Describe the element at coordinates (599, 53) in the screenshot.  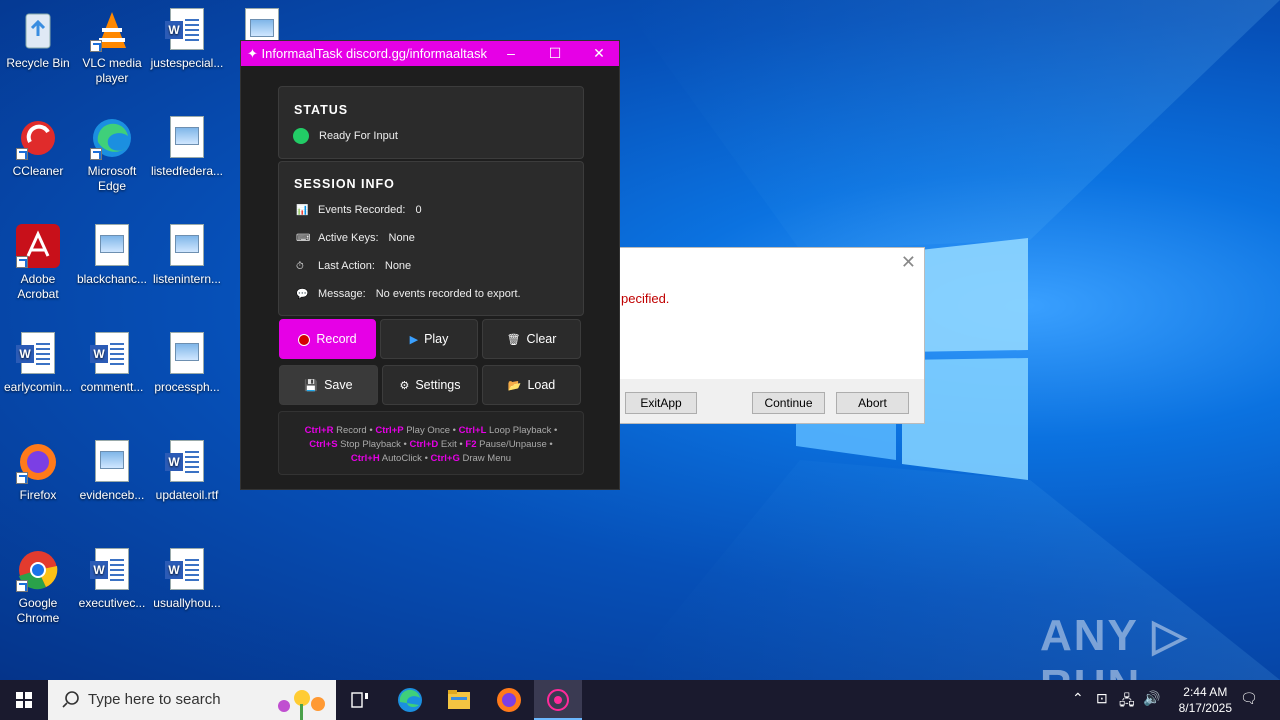
I see `close-button: ✕` at that location.